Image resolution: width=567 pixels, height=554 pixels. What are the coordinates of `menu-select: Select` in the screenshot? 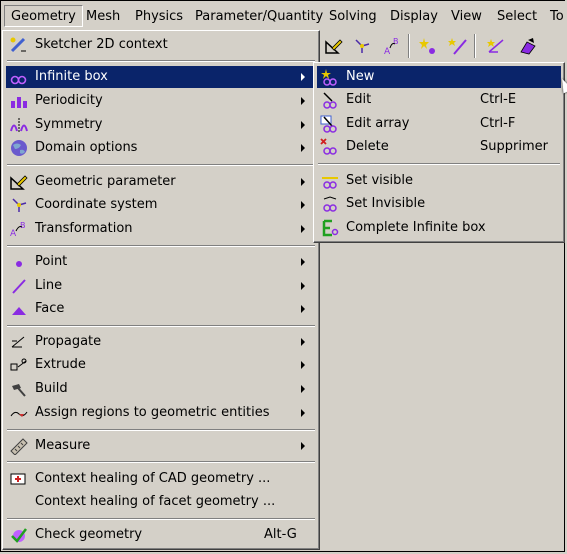 It's located at (517, 17).